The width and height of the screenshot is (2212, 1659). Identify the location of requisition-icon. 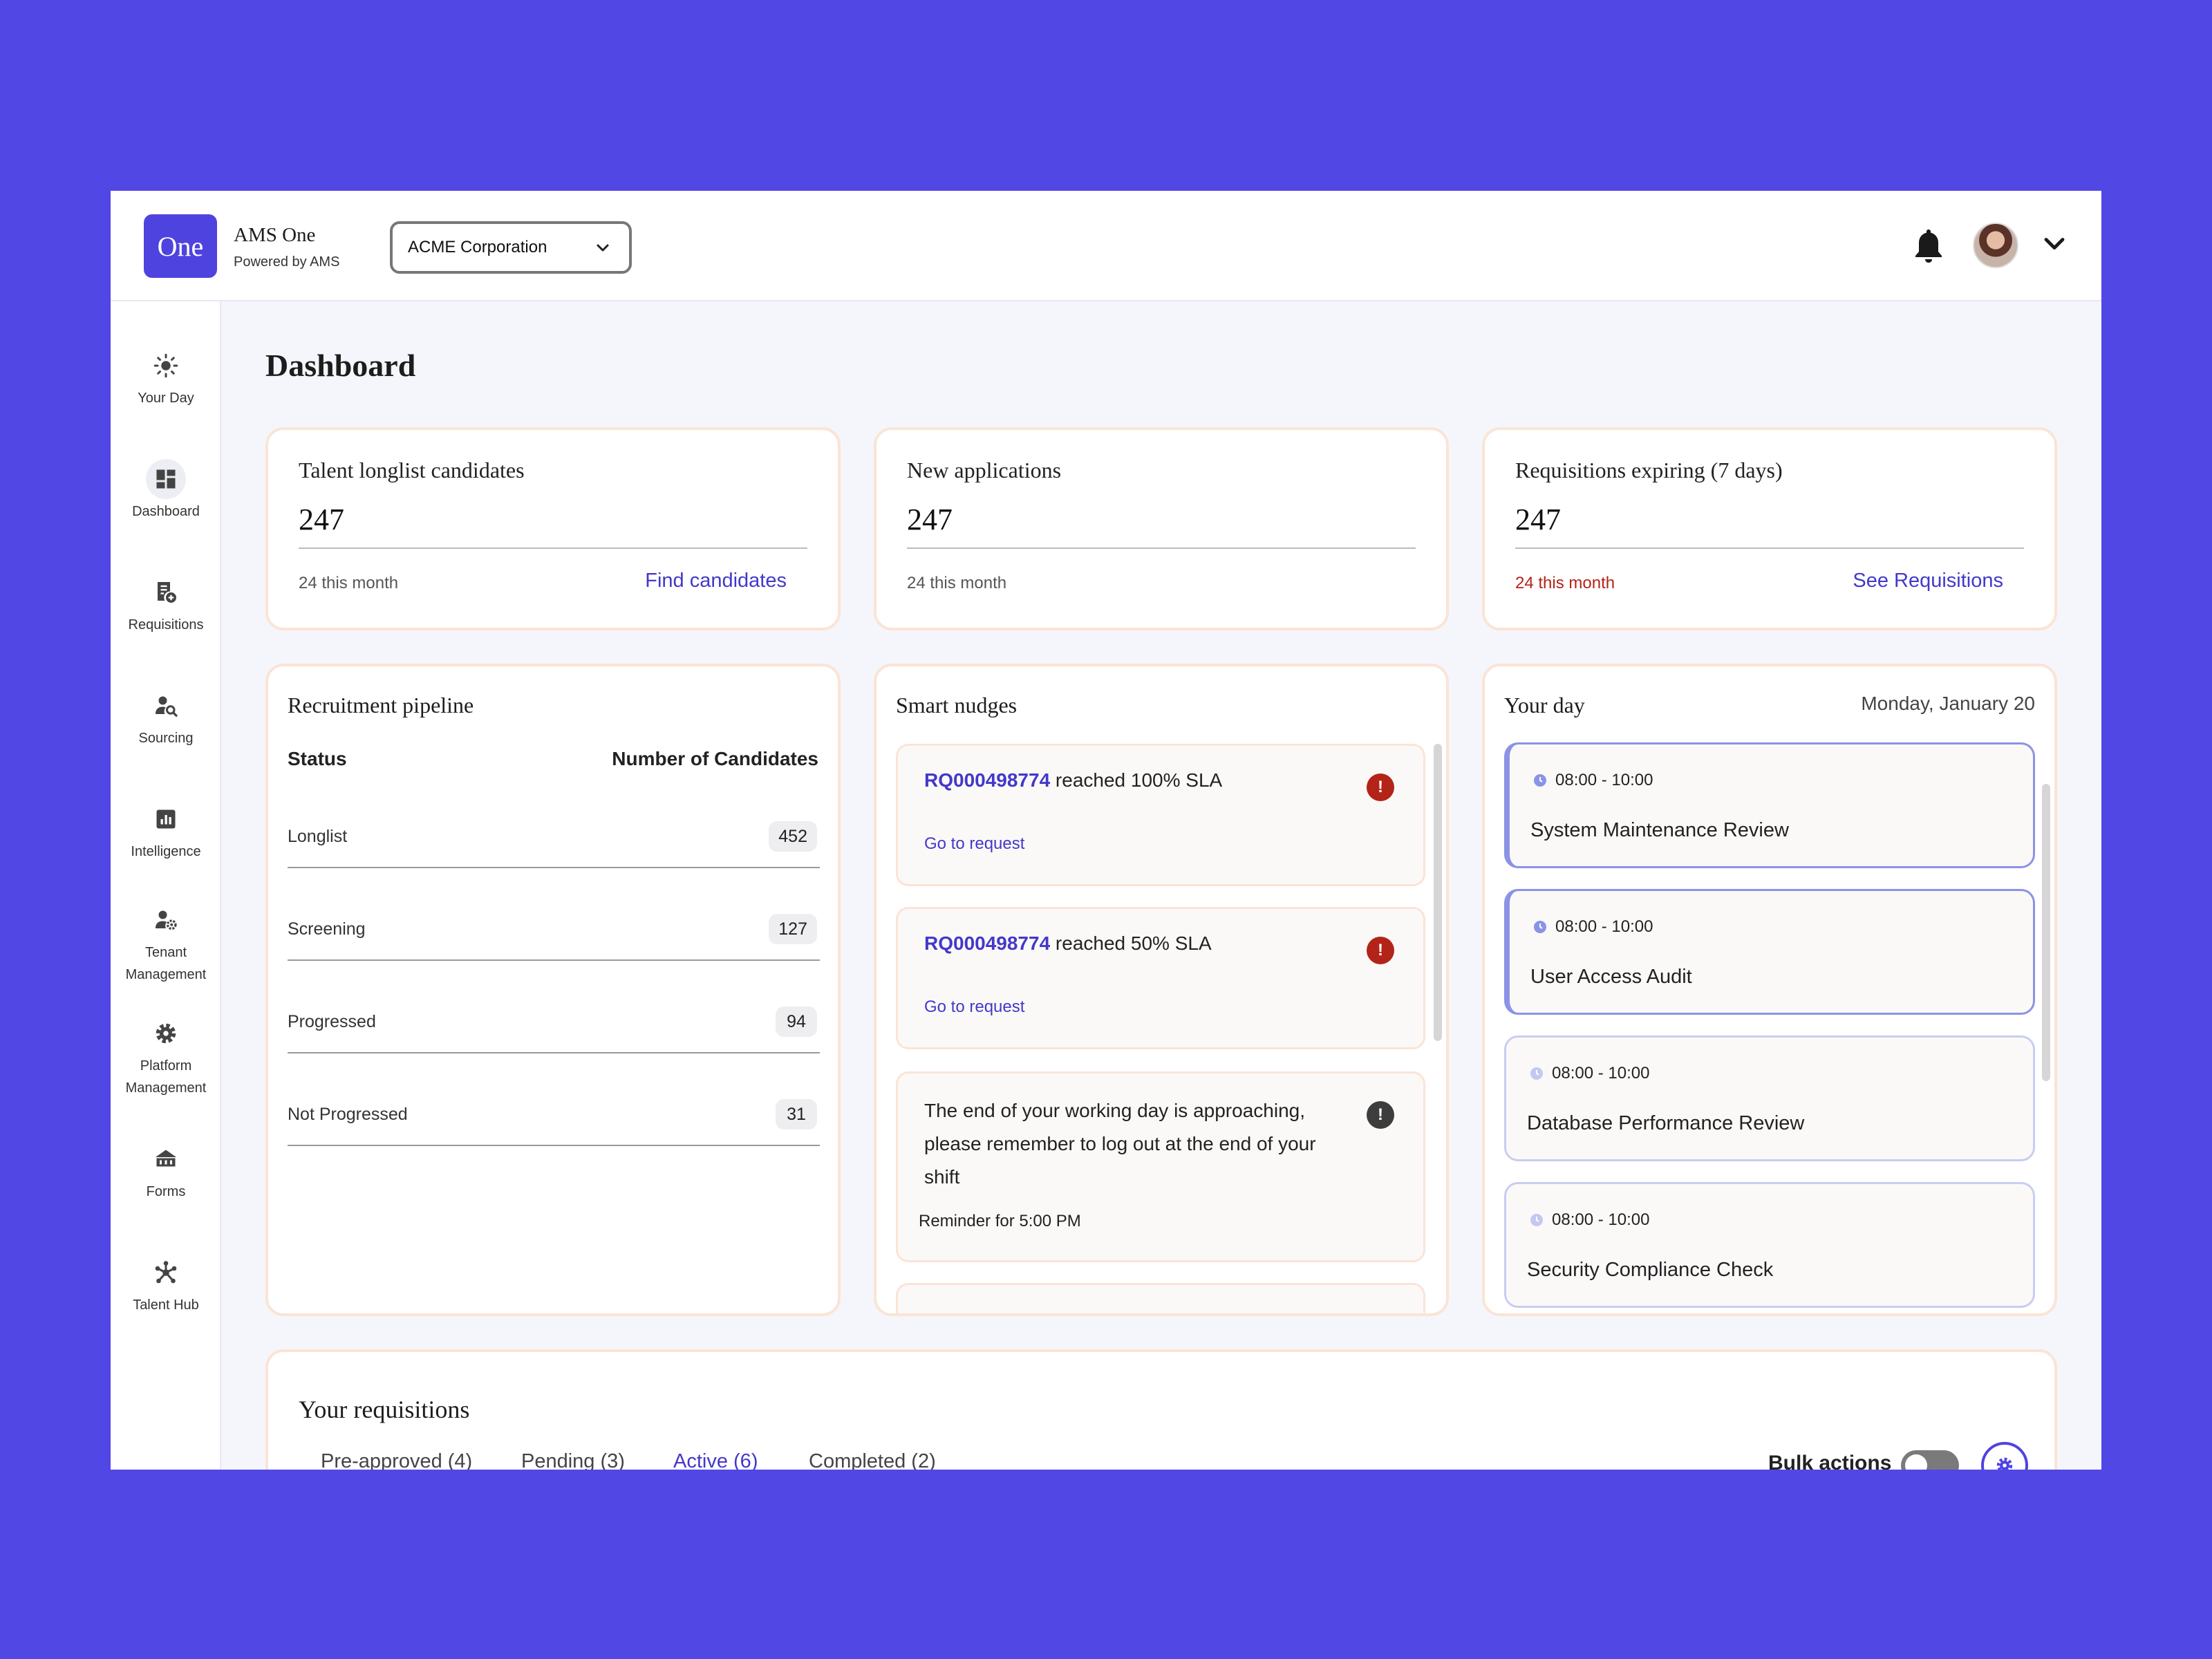
(166, 592).